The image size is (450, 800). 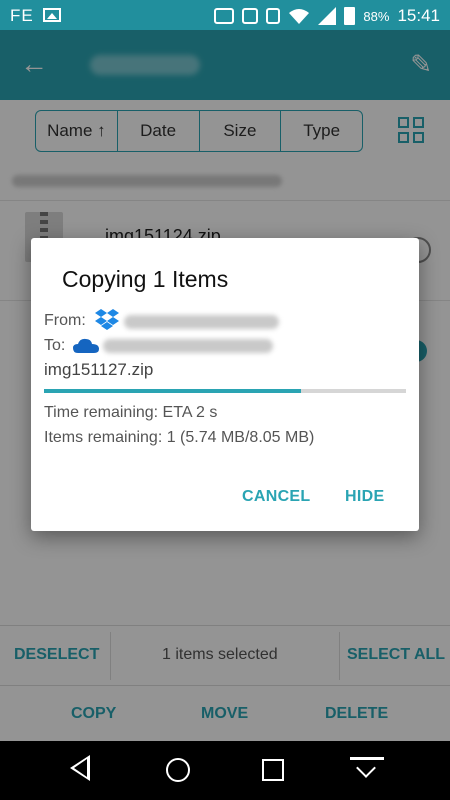 What do you see at coordinates (276, 497) in the screenshot?
I see `cancel-button: CANCEL` at bounding box center [276, 497].